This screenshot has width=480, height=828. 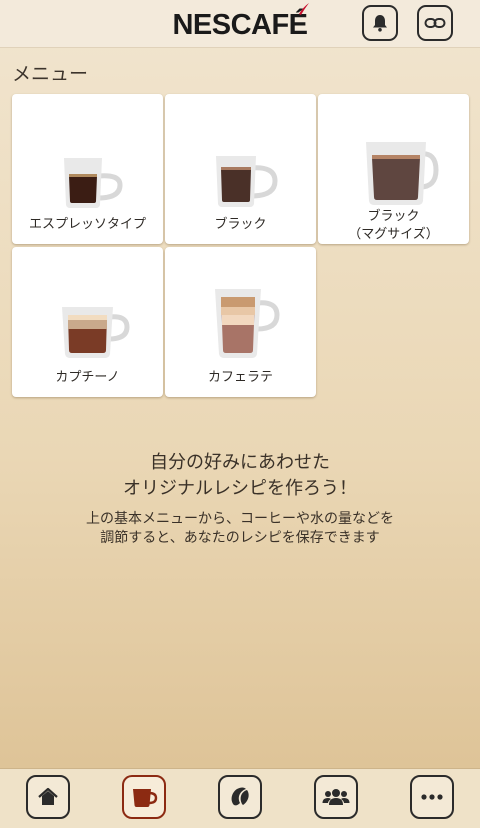 I want to click on bottom-tab-bar, so click(x=240, y=798).